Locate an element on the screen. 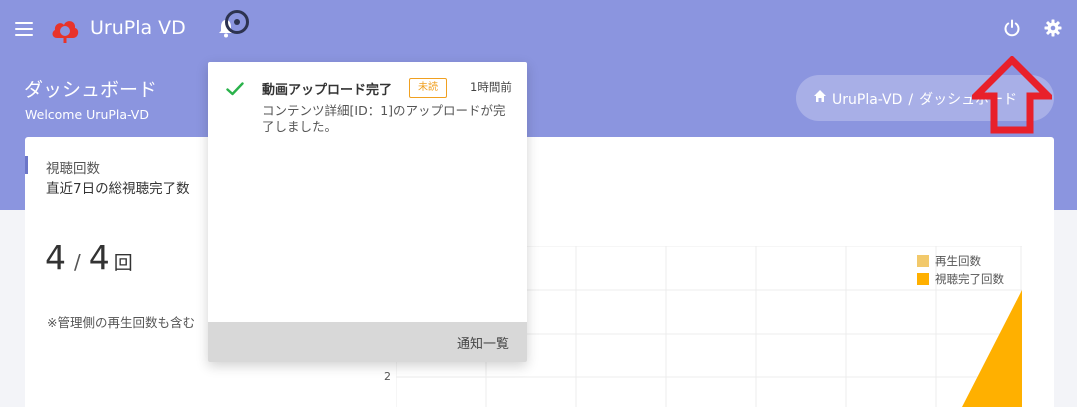 The width and height of the screenshot is (1077, 407). cursor-indicator-icon is located at coordinates (237, 22).